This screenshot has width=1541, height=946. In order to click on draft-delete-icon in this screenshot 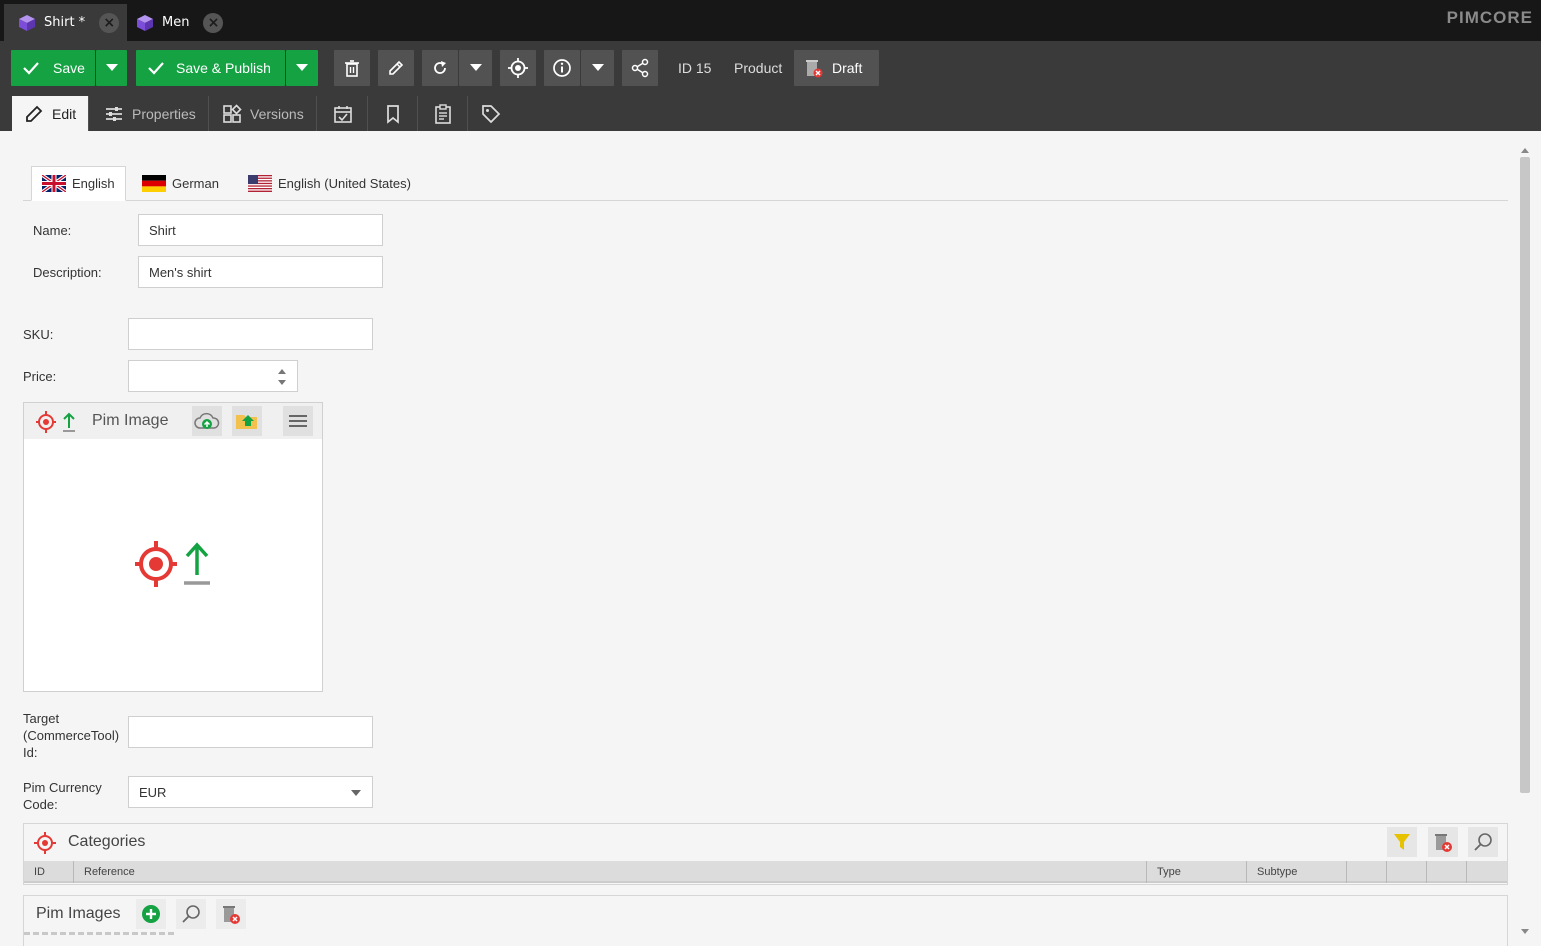, I will do `click(814, 69)`.